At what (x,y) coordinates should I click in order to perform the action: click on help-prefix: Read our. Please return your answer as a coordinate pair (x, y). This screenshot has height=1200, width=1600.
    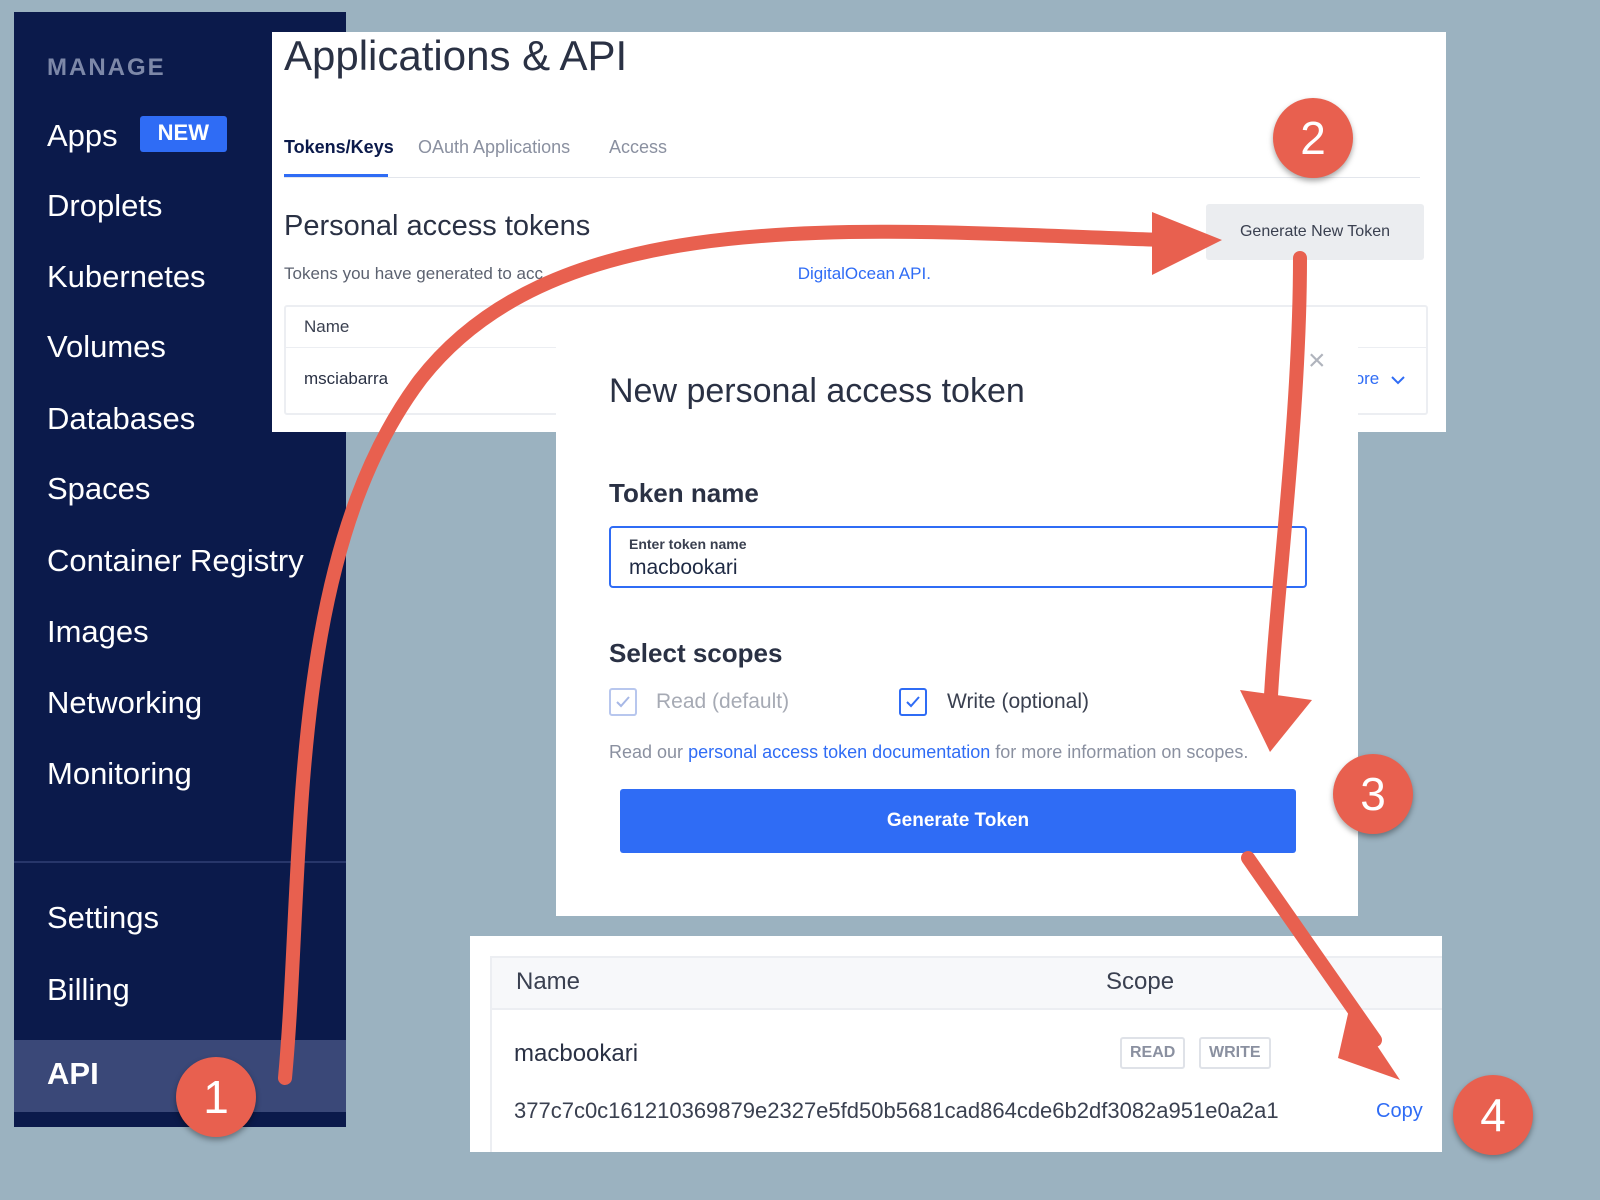
    Looking at the image, I should click on (646, 752).